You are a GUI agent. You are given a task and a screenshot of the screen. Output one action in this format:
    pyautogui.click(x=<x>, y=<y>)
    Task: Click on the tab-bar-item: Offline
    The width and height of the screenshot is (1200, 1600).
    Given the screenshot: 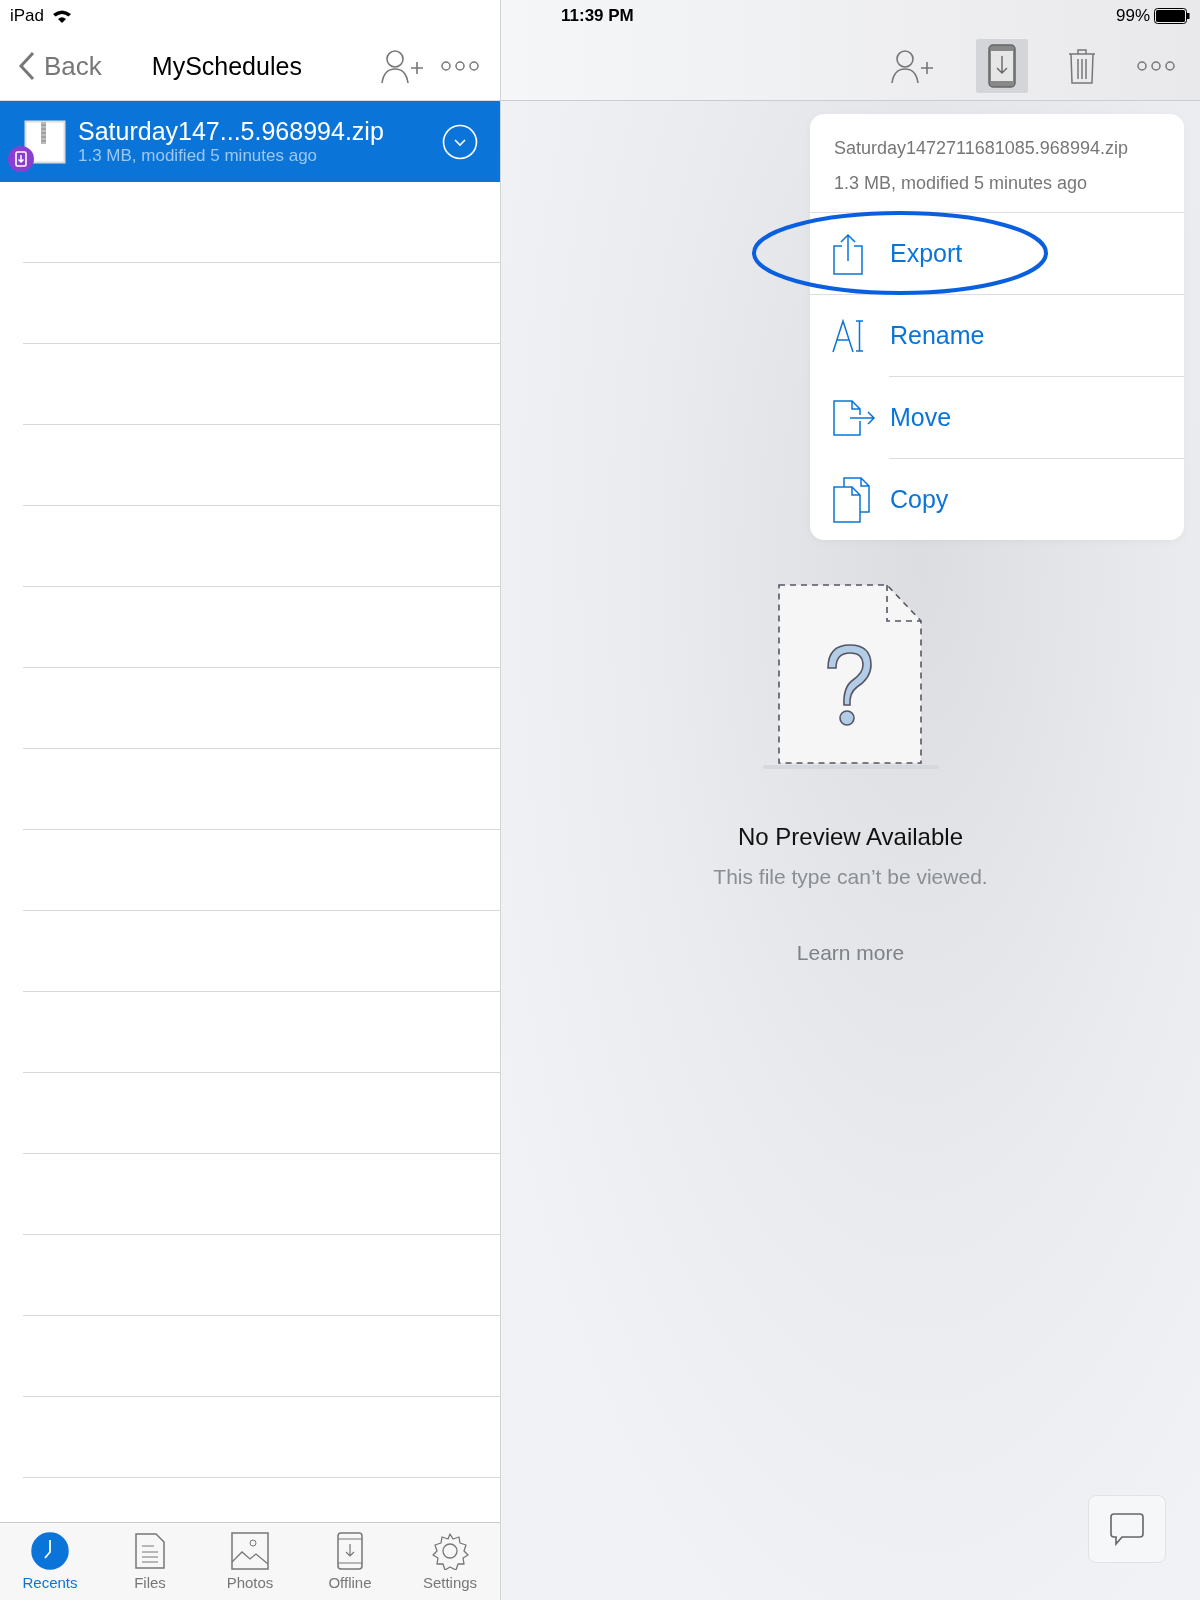 What is the action you would take?
    pyautogui.click(x=350, y=1561)
    